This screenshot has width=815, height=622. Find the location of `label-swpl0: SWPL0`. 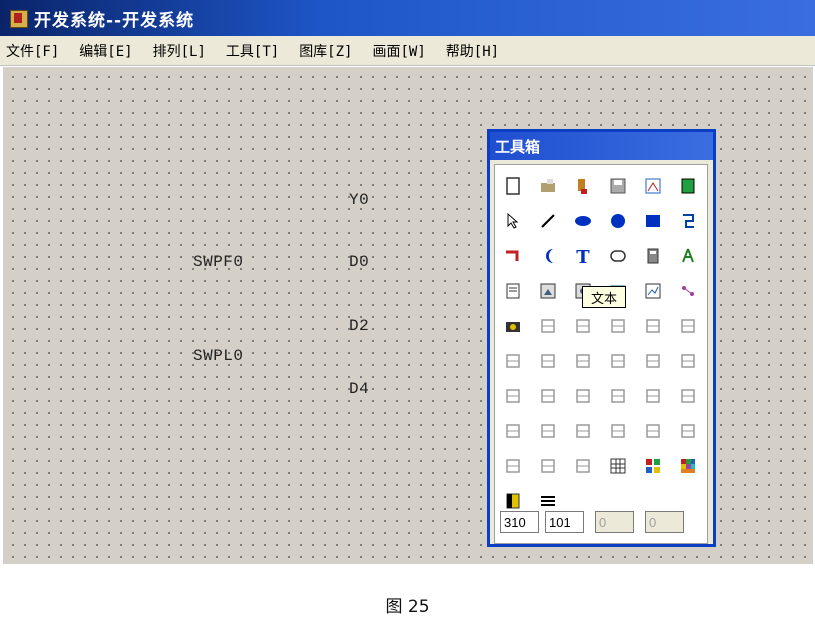

label-swpl0: SWPL0 is located at coordinates (218, 356).